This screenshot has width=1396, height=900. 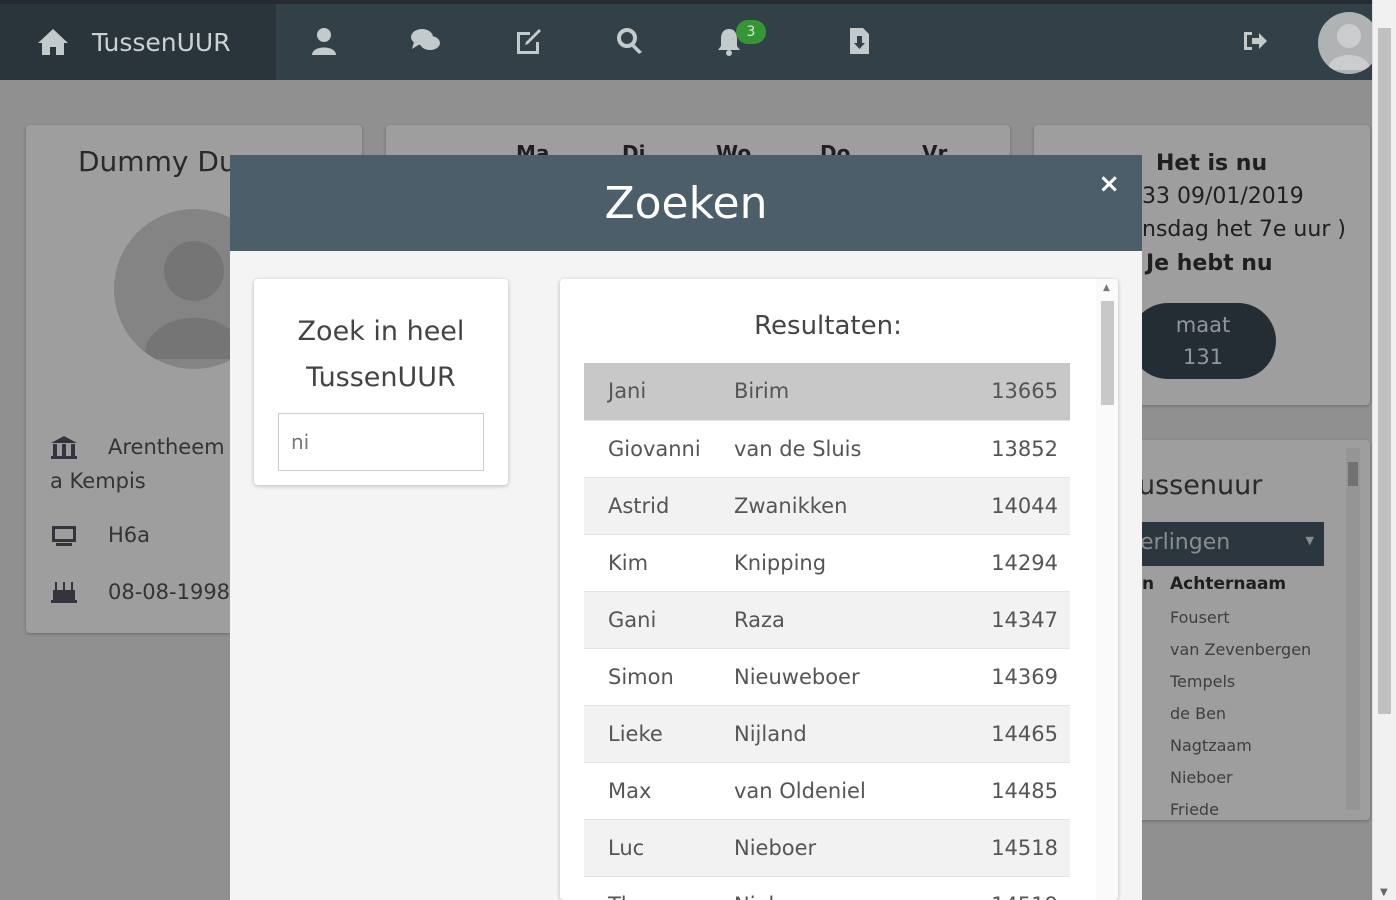 I want to click on result-row: Kim Knipping 14294, so click(x=827, y=563).